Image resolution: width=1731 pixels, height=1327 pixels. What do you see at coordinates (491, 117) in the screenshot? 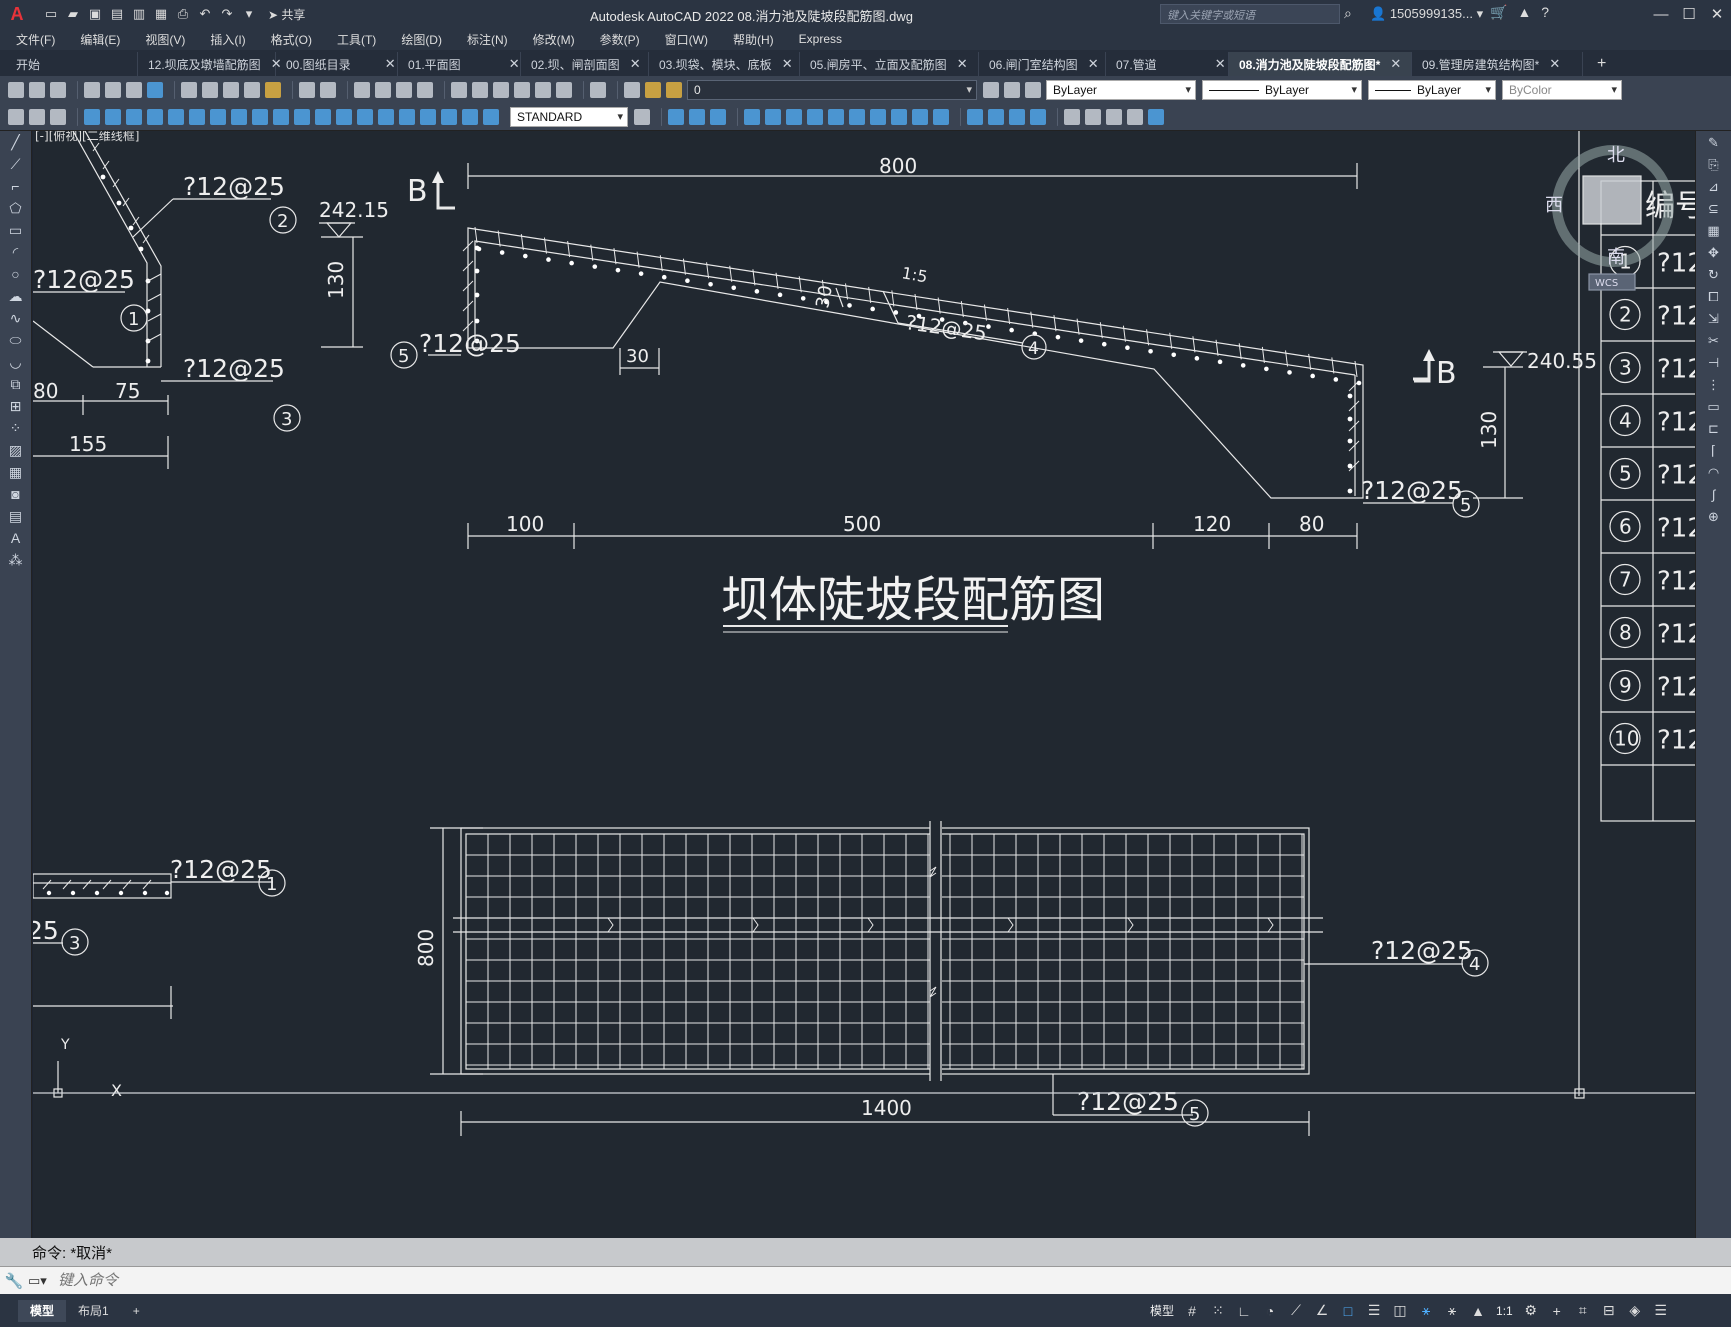
I see `dim-update-icon` at bounding box center [491, 117].